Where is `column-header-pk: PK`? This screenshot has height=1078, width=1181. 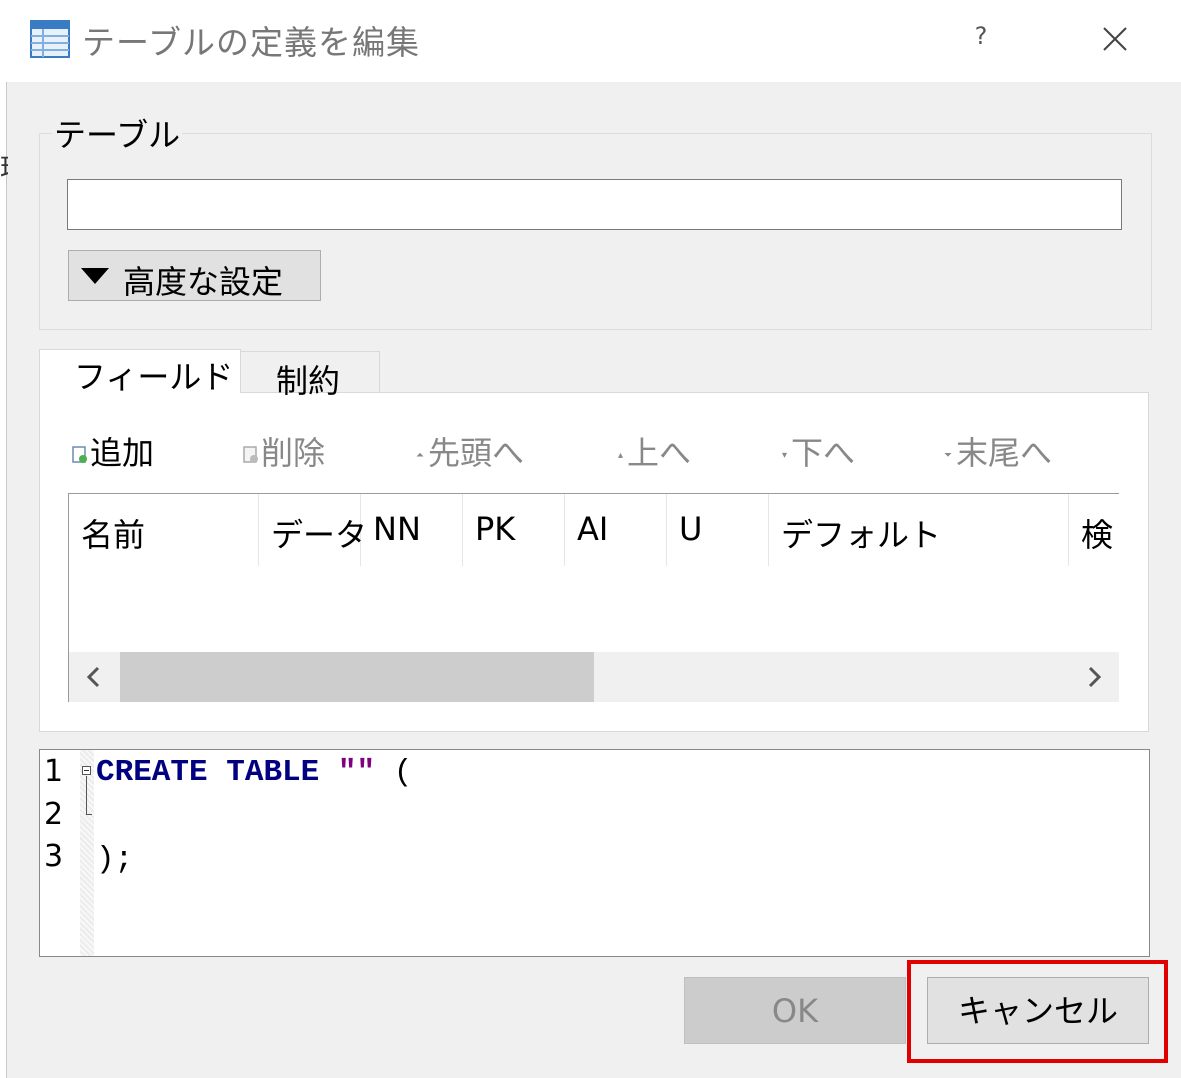
column-header-pk: PK is located at coordinates (514, 530).